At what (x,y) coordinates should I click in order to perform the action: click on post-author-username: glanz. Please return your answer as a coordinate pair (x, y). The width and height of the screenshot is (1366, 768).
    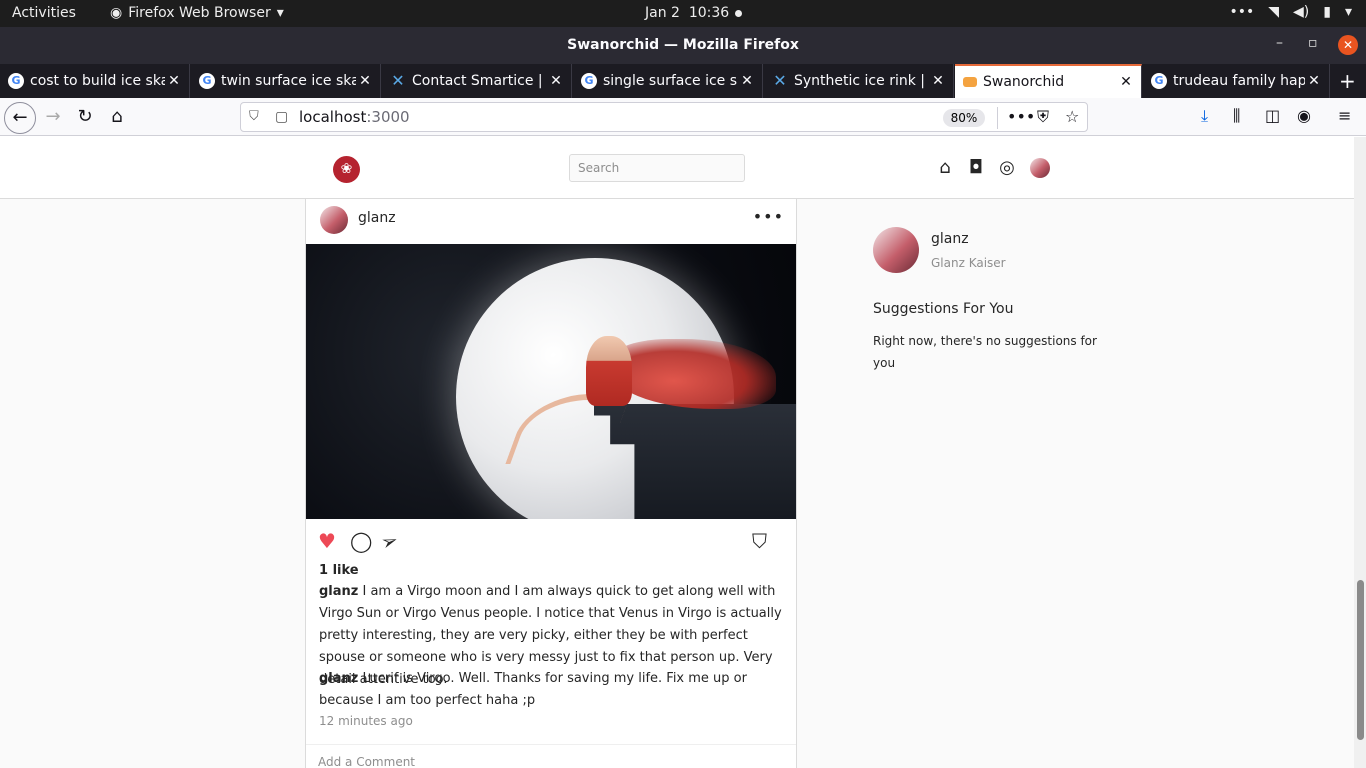
    Looking at the image, I should click on (377, 218).